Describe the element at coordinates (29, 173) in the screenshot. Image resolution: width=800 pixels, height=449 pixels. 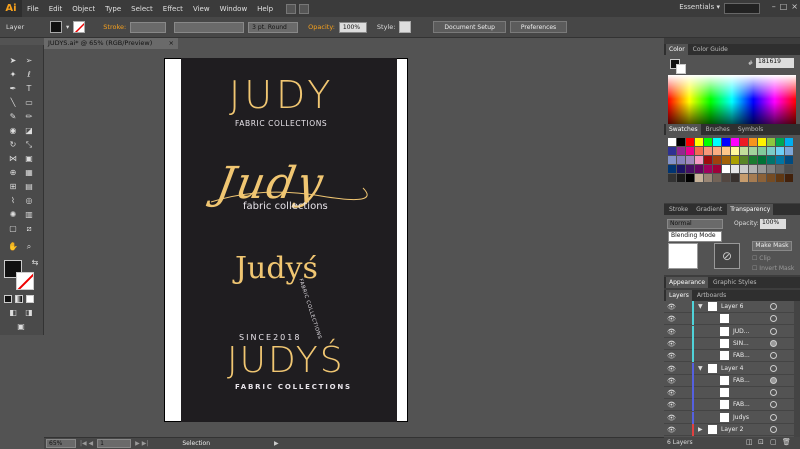
I see `perspective-grid-tool-icon: ▦` at that location.